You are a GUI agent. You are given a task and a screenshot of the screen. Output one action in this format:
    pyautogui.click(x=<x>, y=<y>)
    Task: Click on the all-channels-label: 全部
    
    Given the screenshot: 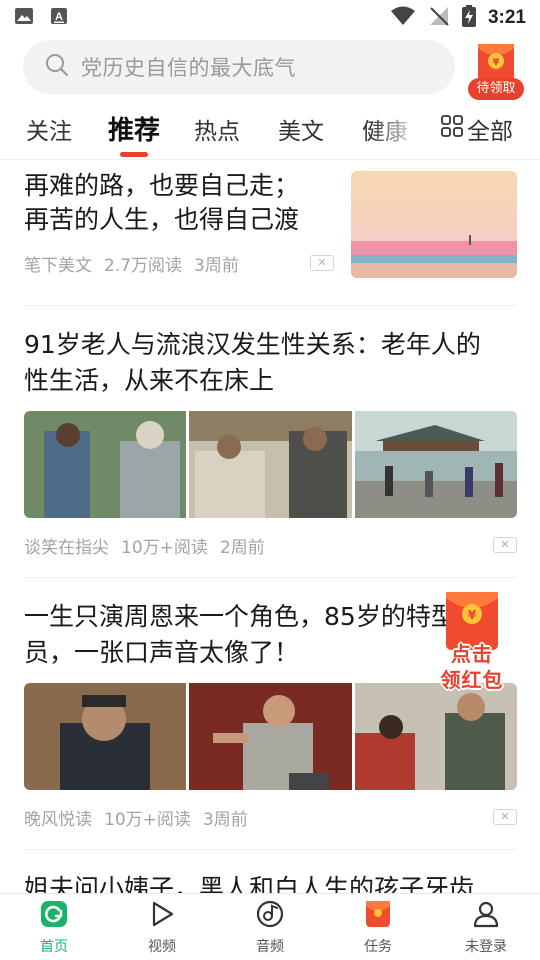 What is the action you would take?
    pyautogui.click(x=490, y=132)
    